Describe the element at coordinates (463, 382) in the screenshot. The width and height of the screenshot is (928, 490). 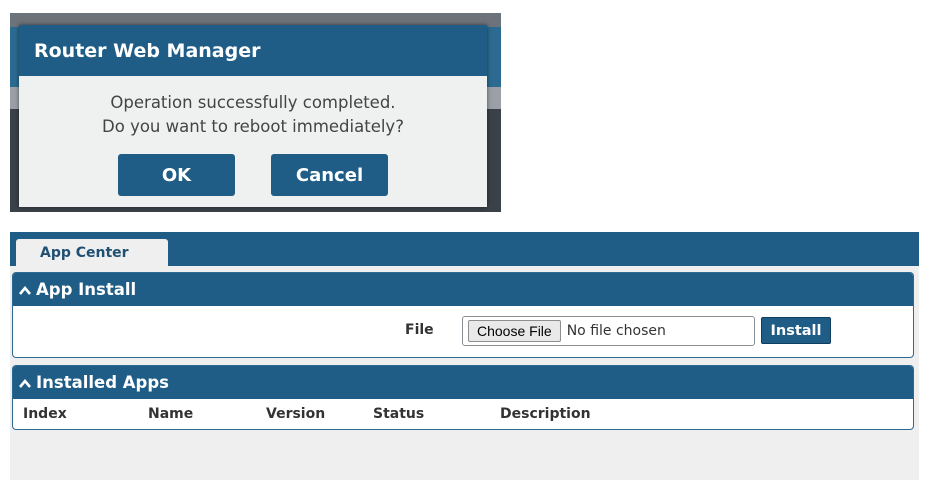
I see `installed-apps-header: Installed Apps` at that location.